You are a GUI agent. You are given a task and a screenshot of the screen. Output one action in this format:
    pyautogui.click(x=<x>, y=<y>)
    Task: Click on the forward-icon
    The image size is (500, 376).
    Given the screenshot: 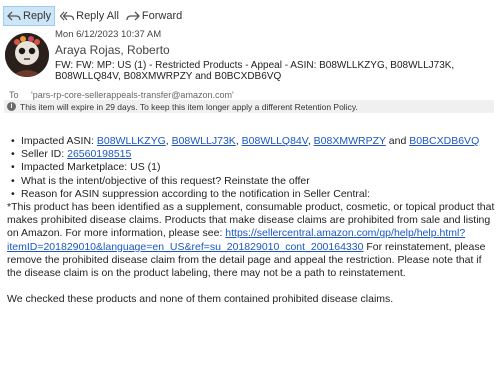 What is the action you would take?
    pyautogui.click(x=133, y=16)
    